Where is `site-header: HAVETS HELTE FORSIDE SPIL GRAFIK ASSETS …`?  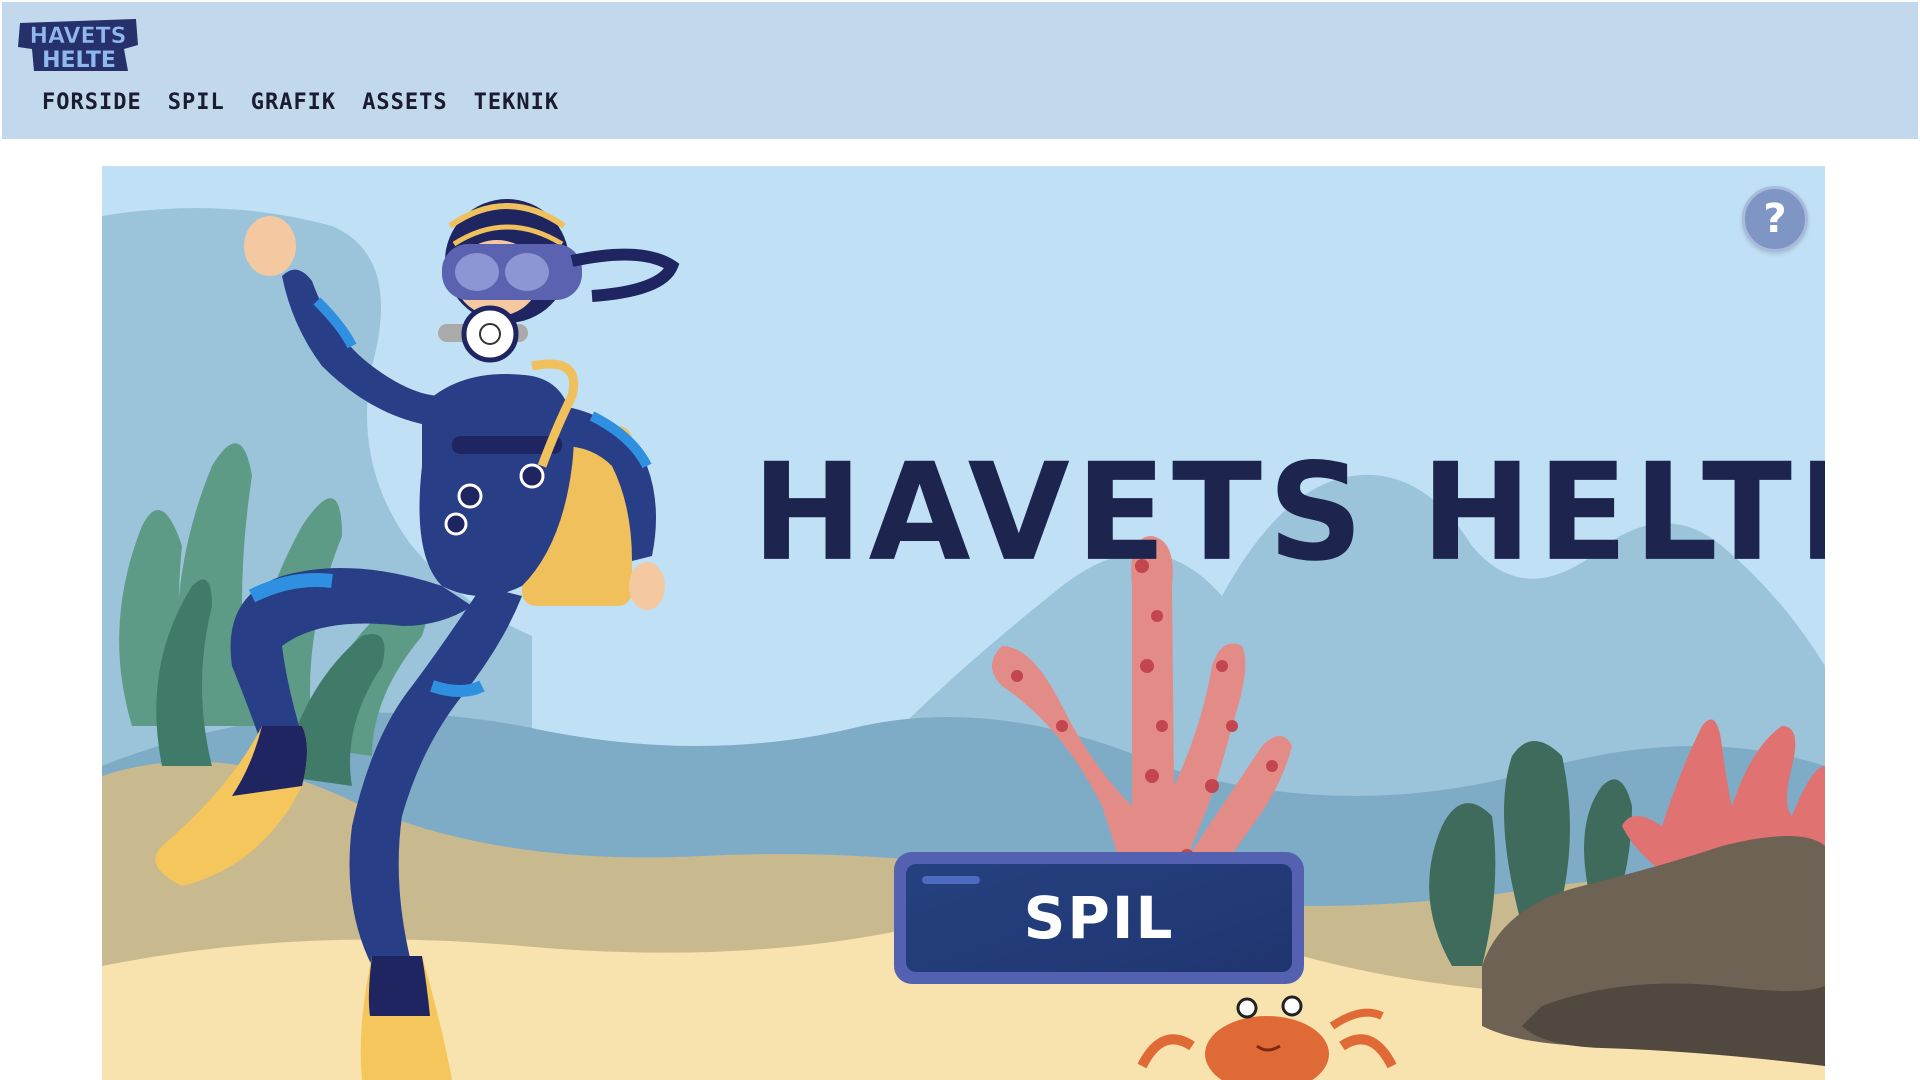 site-header: HAVETS HELTE FORSIDE SPIL GRAFIK ASSETS … is located at coordinates (960, 70).